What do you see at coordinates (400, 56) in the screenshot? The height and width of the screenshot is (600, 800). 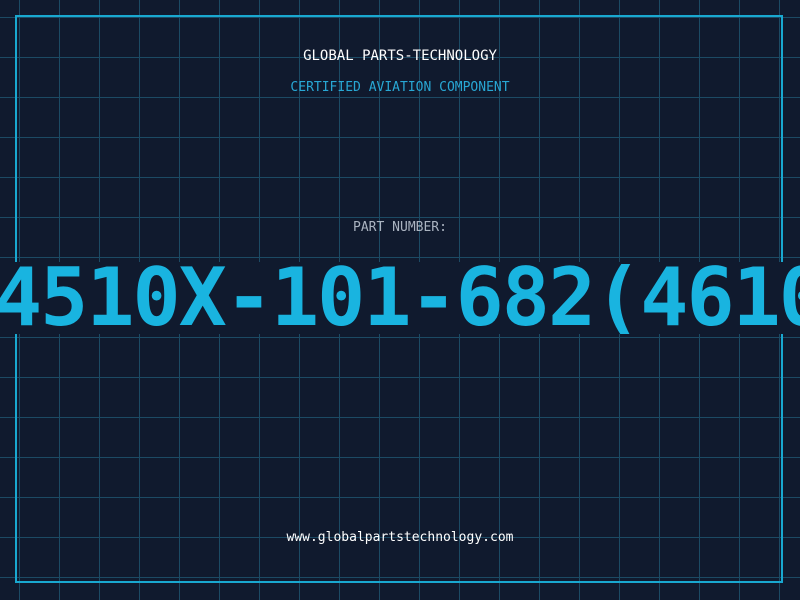 I see `company-name: GLOBAL PARTS-TECHNOLOGY` at bounding box center [400, 56].